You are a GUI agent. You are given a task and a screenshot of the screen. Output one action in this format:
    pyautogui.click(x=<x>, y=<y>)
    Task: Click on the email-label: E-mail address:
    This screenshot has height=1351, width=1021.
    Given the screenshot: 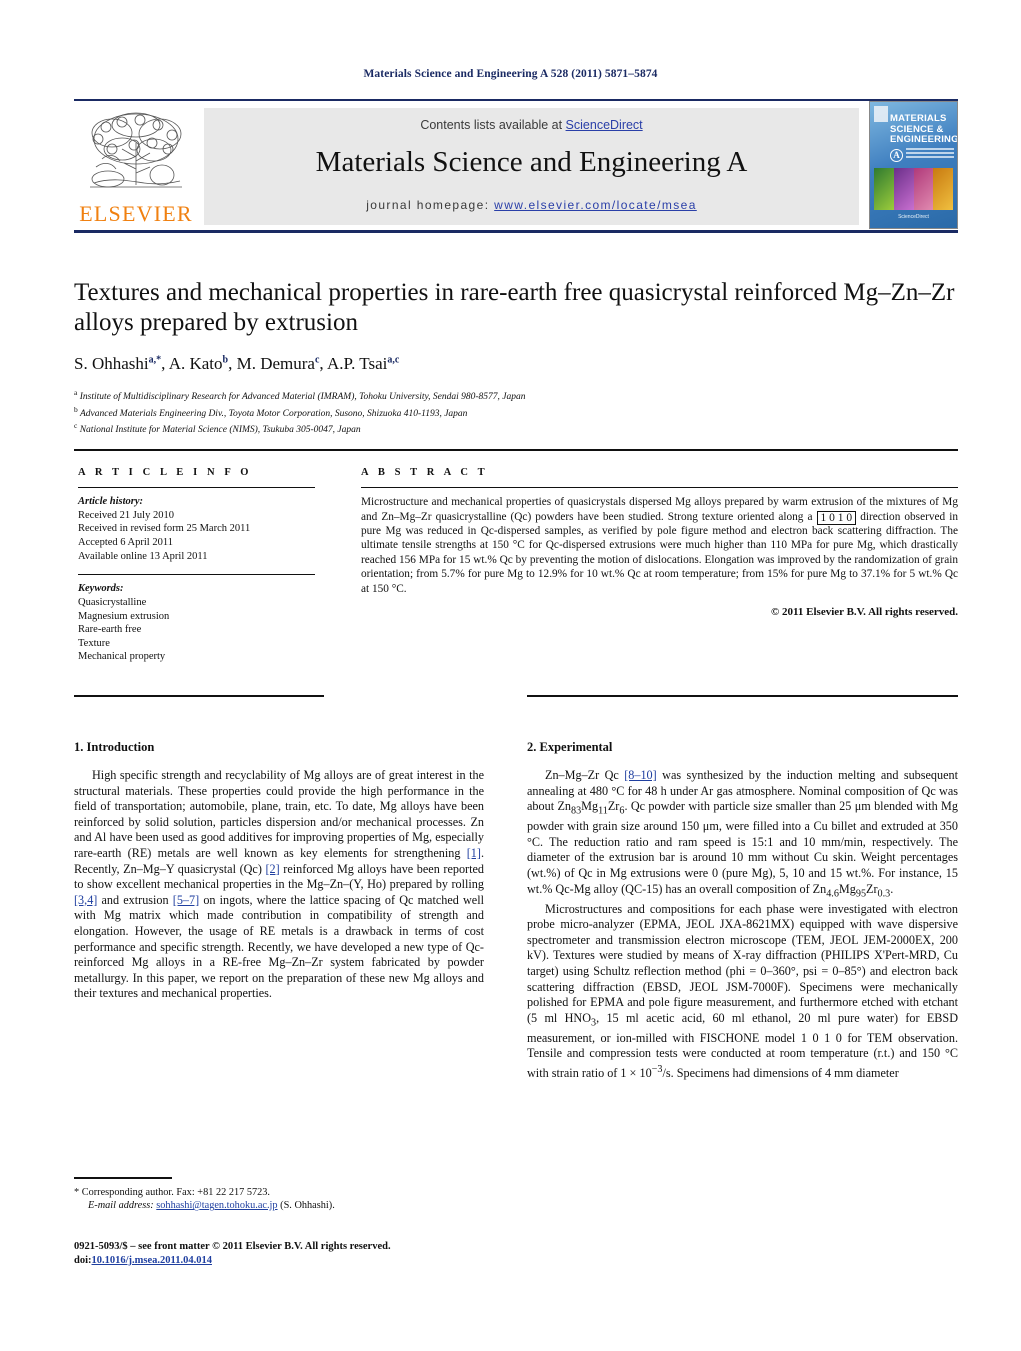 What is the action you would take?
    pyautogui.click(x=121, y=1206)
    